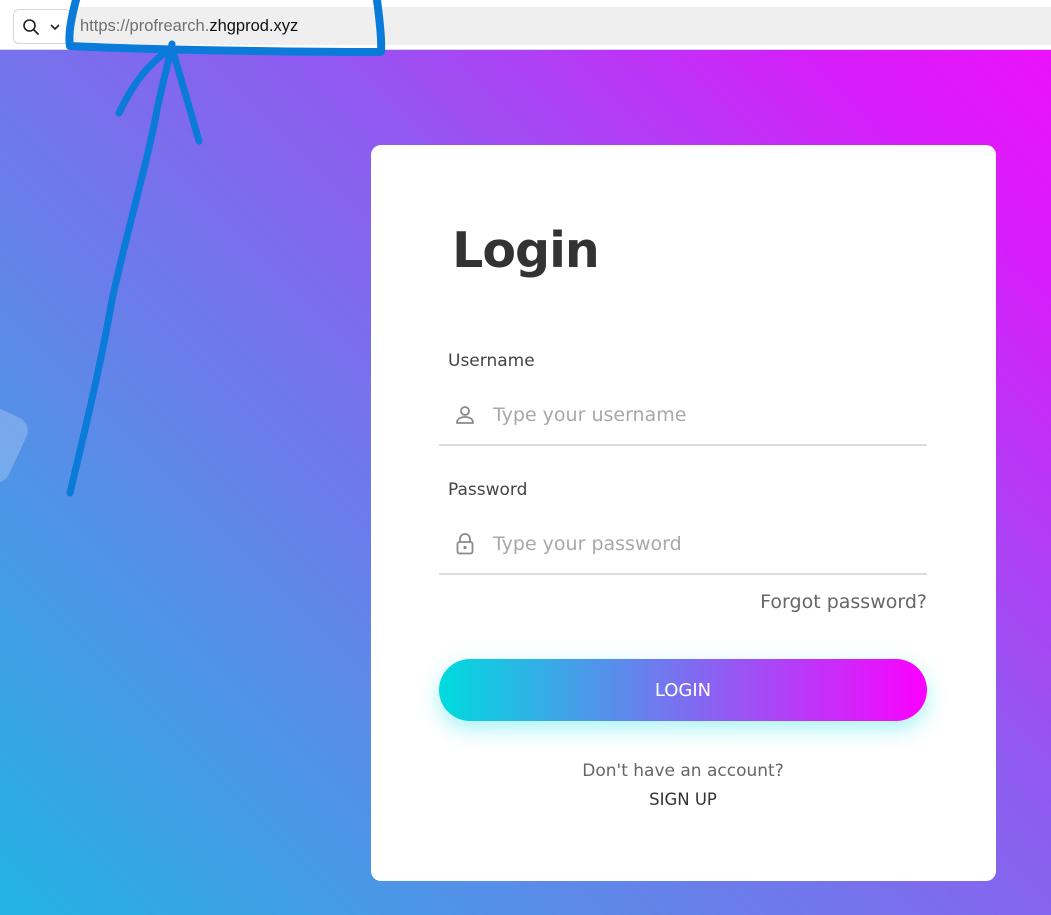 This screenshot has width=1051, height=915. I want to click on username-field-row, so click(683, 416).